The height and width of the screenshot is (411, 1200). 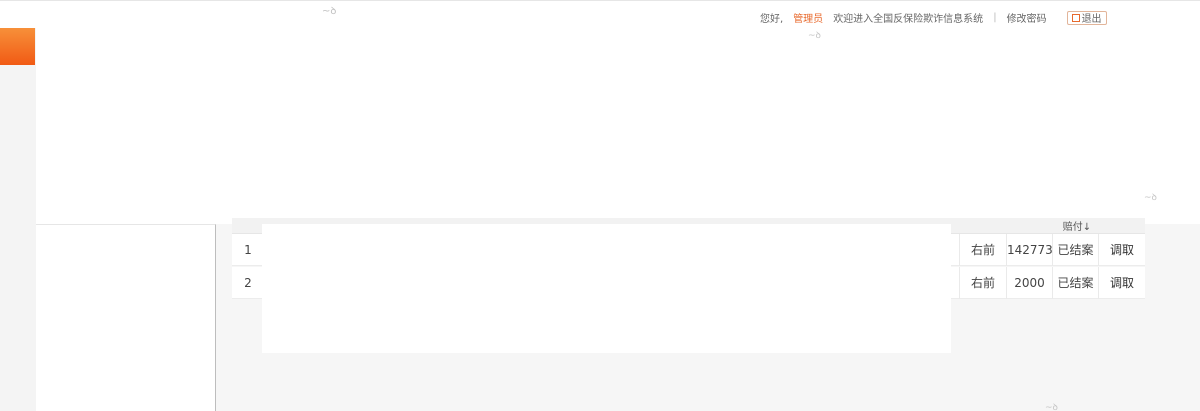 What do you see at coordinates (248, 283) in the screenshot?
I see `row-index: 2` at bounding box center [248, 283].